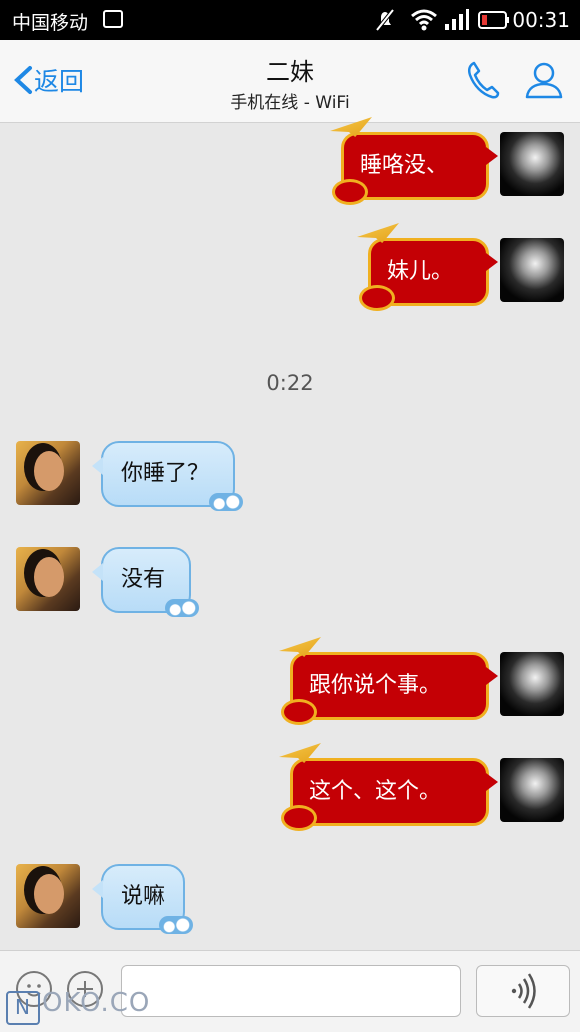 Image resolution: width=580 pixels, height=1032 pixels. I want to click on message-text: 没有, so click(143, 579).